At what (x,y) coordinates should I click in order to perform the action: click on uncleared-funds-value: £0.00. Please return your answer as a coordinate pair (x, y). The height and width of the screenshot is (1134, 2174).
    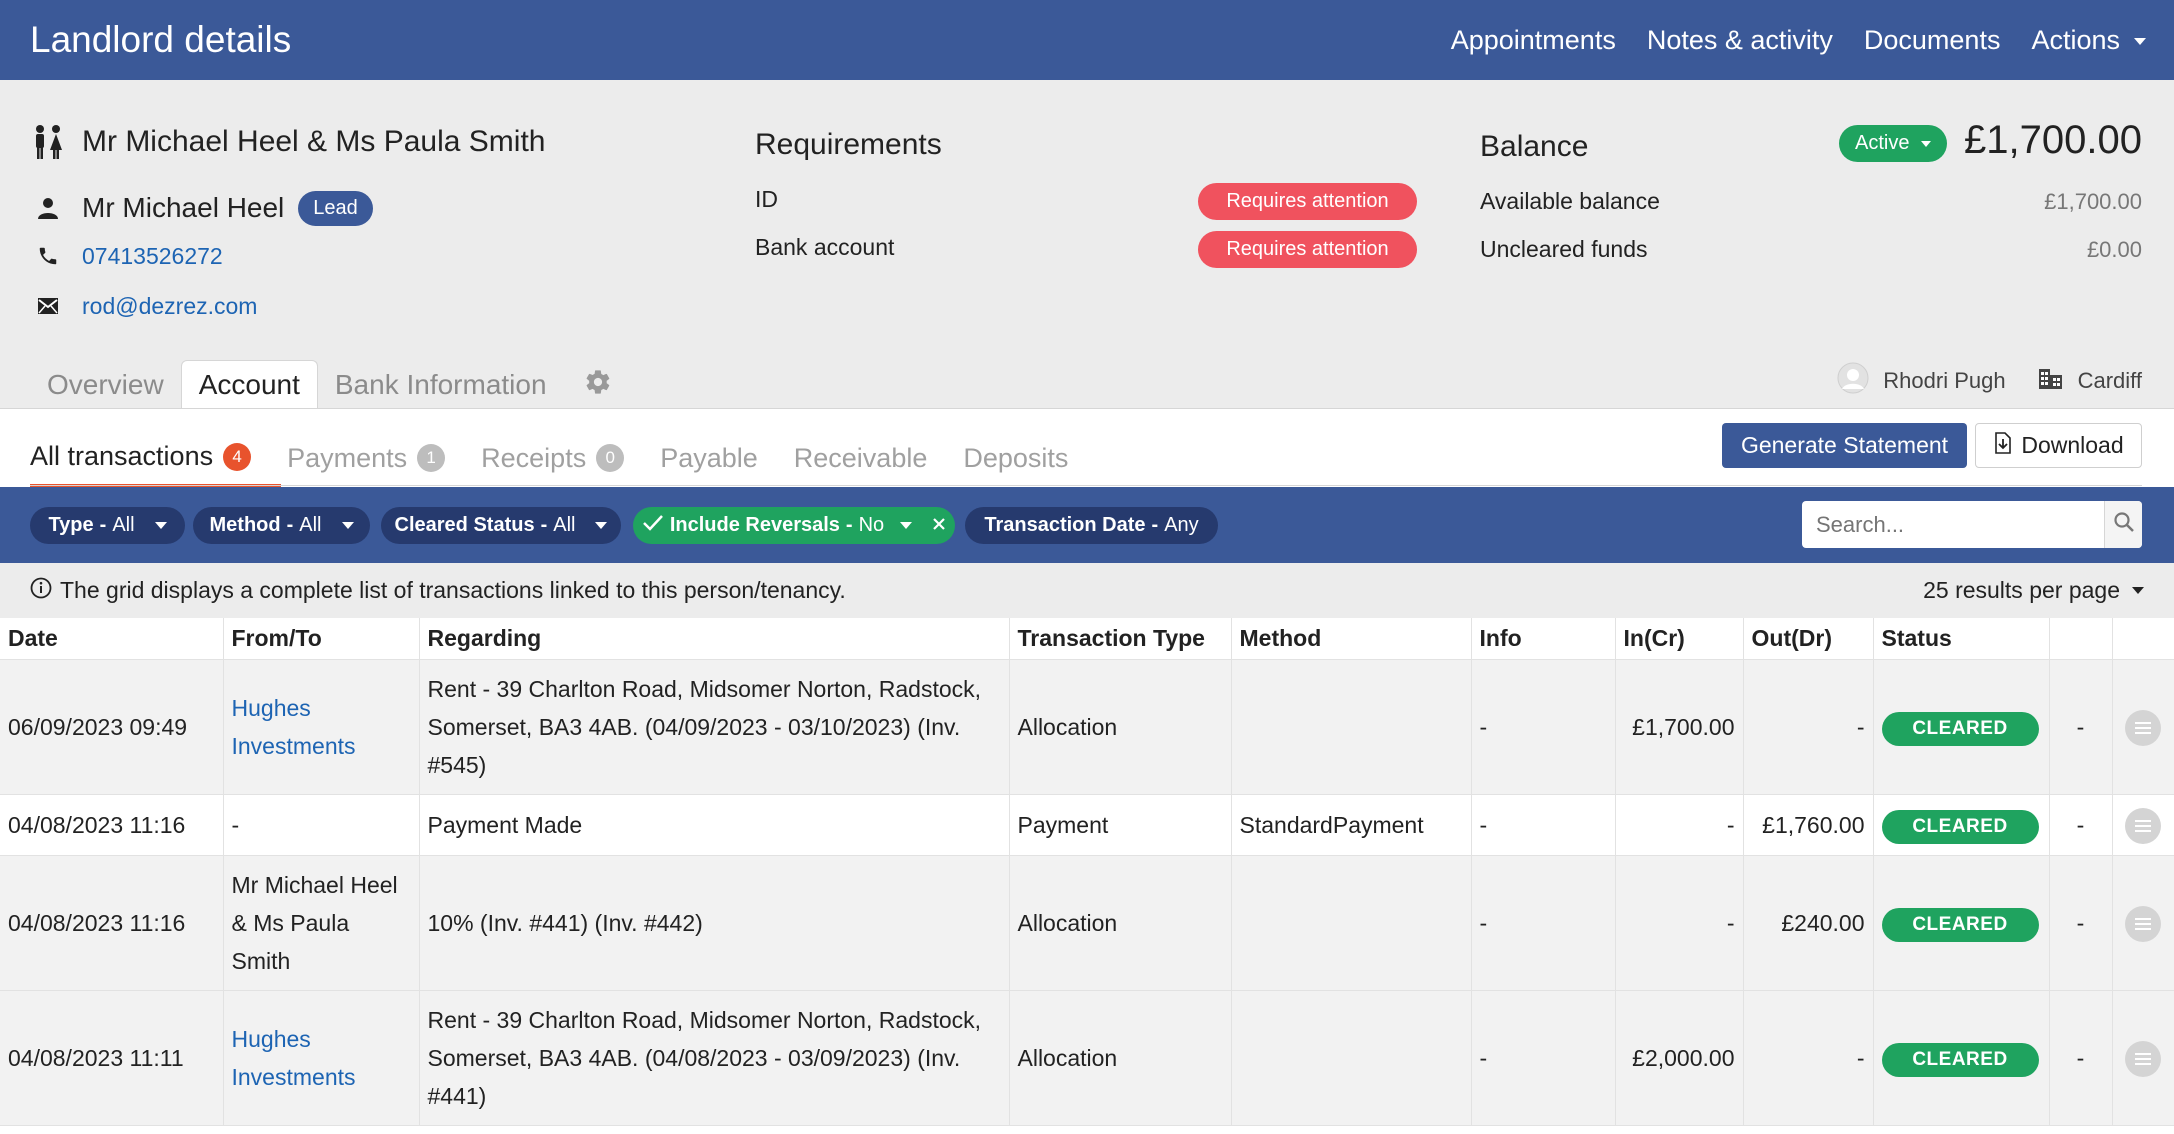
    Looking at the image, I should click on (2114, 249).